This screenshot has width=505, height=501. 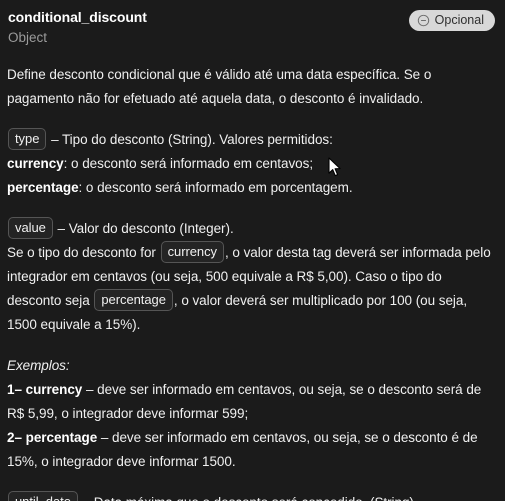 I want to click on code-tag-until-date: until_date, so click(x=43, y=496).